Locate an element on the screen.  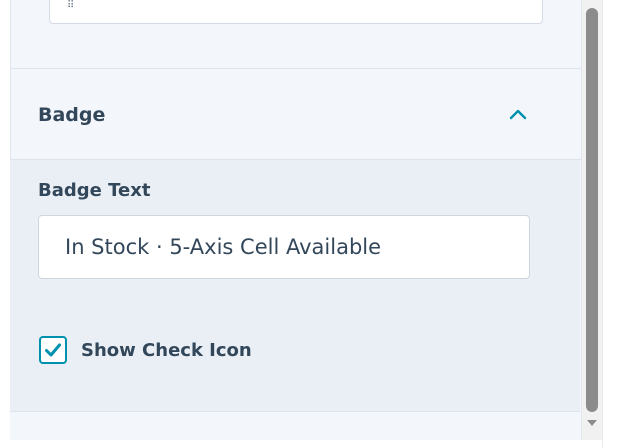
show-check-icon-checkbox: Show Check Icon is located at coordinates (145, 350).